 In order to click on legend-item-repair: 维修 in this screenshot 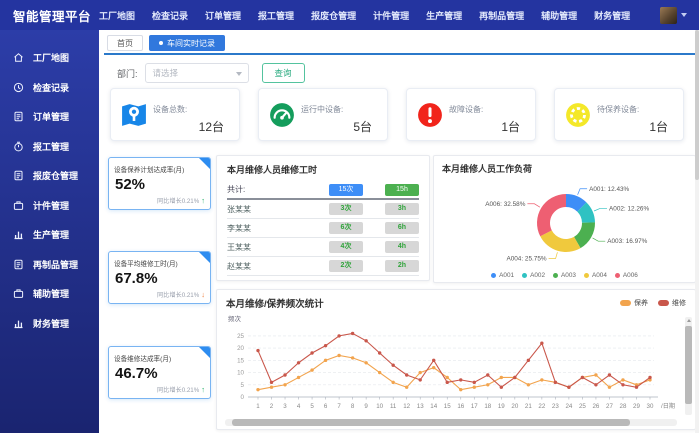, I will do `click(672, 303)`.